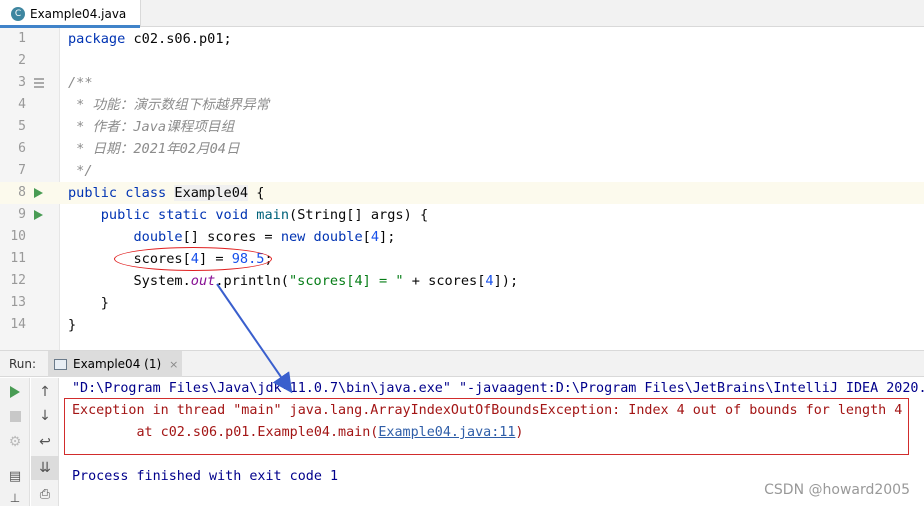  I want to click on code-line: 13 }, so click(462, 303).